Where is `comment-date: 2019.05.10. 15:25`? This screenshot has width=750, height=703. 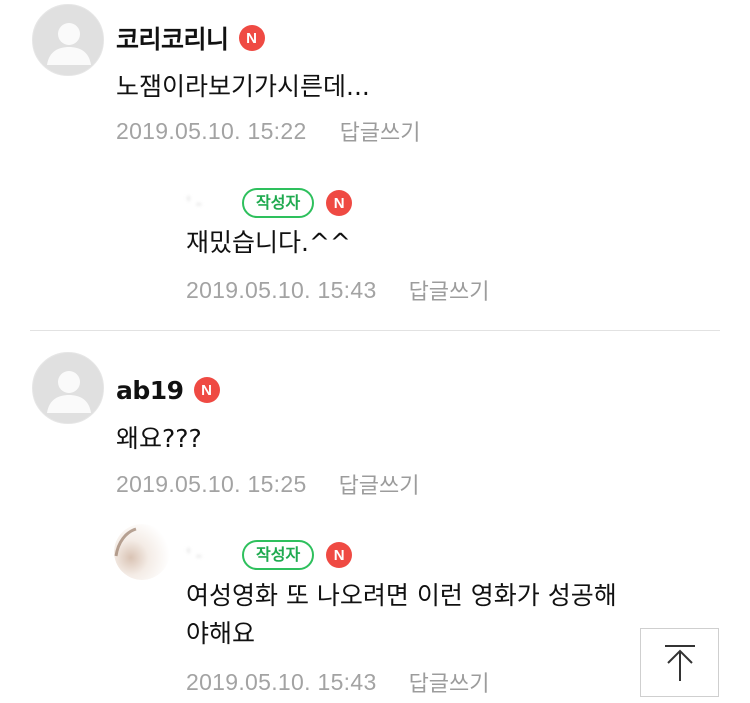 comment-date: 2019.05.10. 15:25 is located at coordinates (211, 483).